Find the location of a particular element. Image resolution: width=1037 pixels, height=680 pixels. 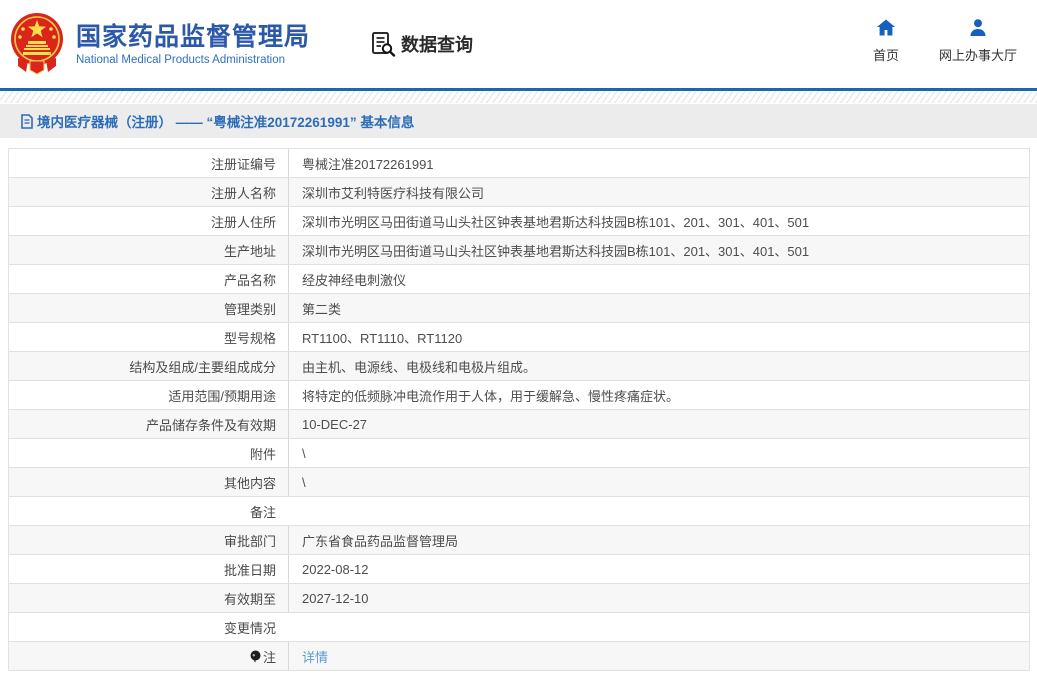

row-label: 注册人住所 is located at coordinates (149, 221).